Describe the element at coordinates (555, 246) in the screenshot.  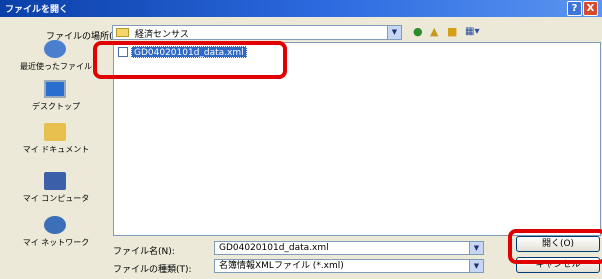
I see `highlight-box-open-button` at that location.